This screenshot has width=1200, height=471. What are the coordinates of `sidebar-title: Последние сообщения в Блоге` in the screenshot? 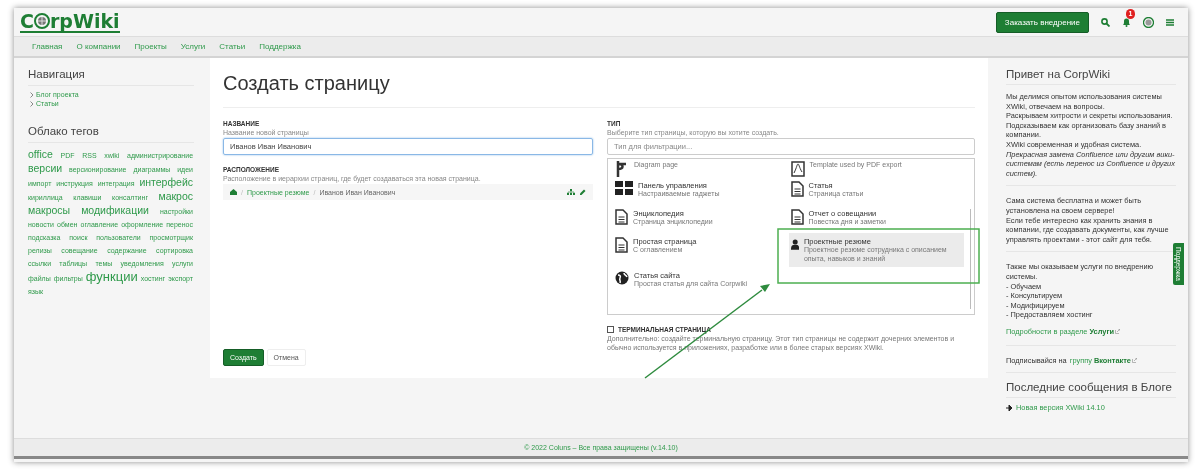 It's located at (1091, 390).